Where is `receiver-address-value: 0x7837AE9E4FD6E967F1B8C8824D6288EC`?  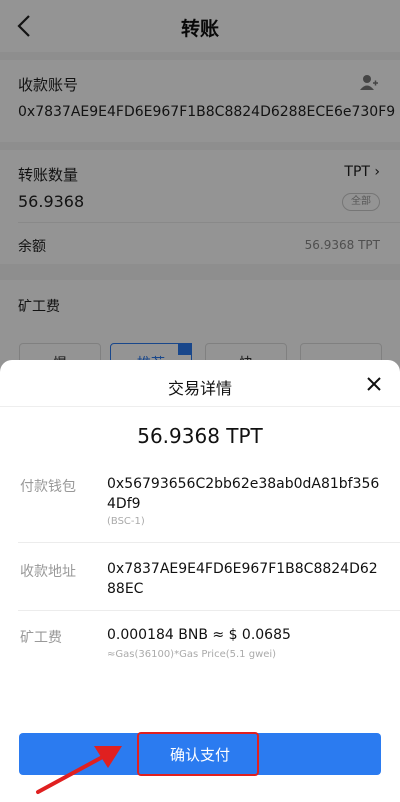
receiver-address-value: 0x7837AE9E4FD6E967F1B8C8824D6288EC is located at coordinates (242, 579).